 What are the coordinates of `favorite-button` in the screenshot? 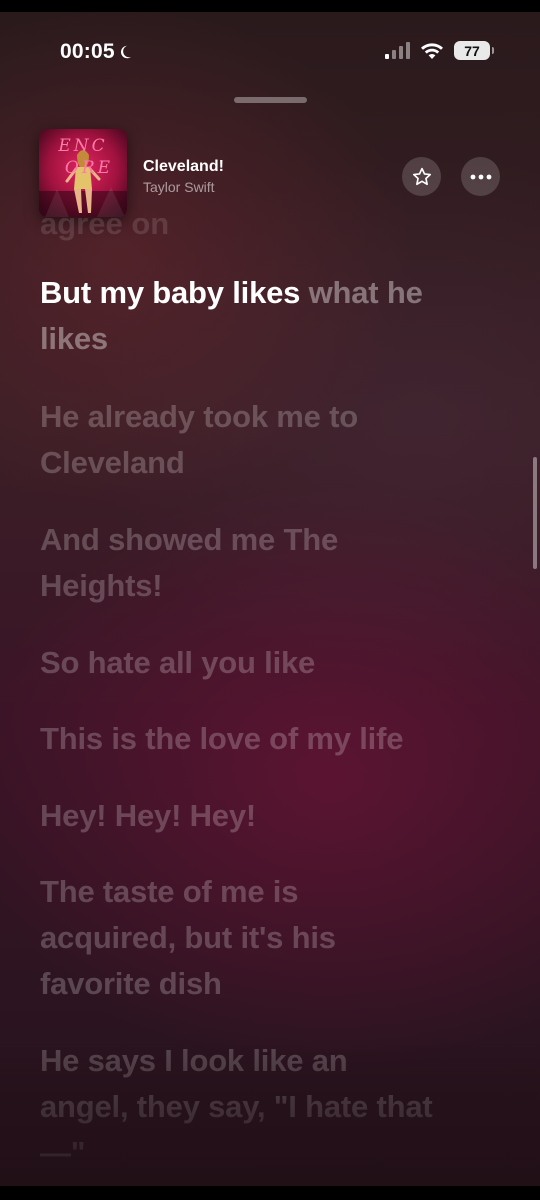 It's located at (421, 176).